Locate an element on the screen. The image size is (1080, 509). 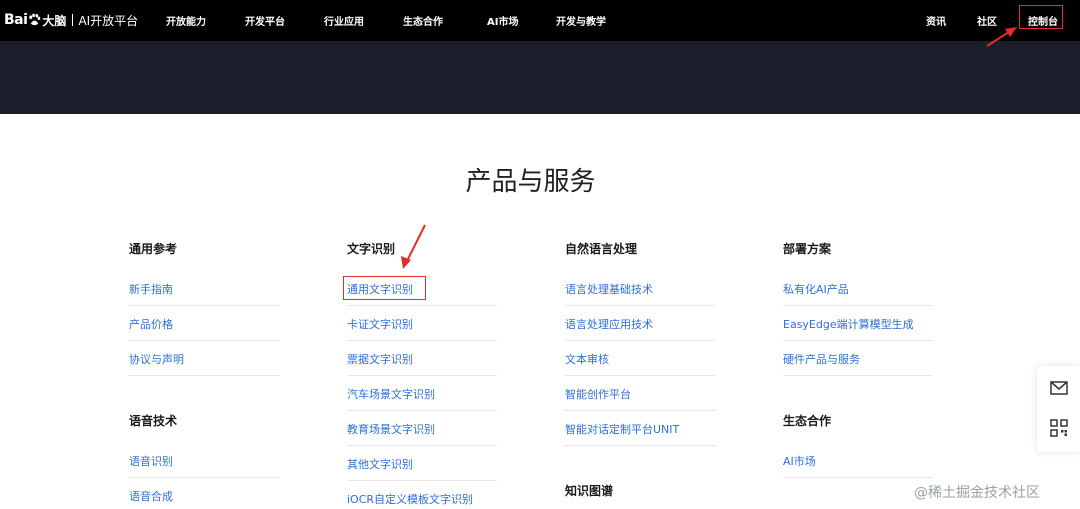
qrcode-button is located at coordinates (1058, 428).